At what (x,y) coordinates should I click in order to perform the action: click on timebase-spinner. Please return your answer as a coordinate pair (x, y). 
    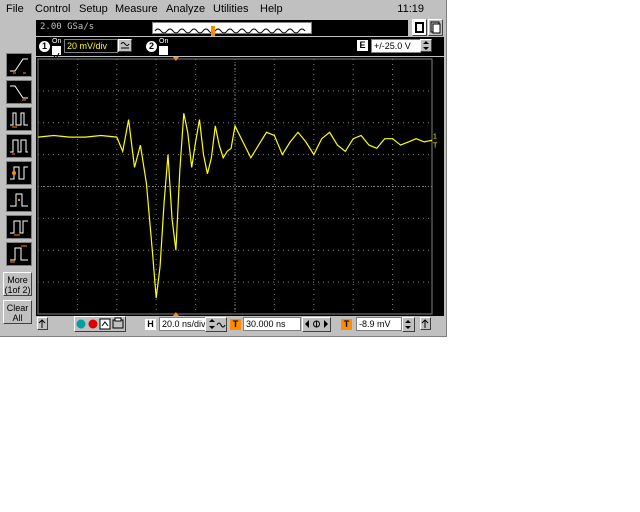
    Looking at the image, I should click on (216, 324).